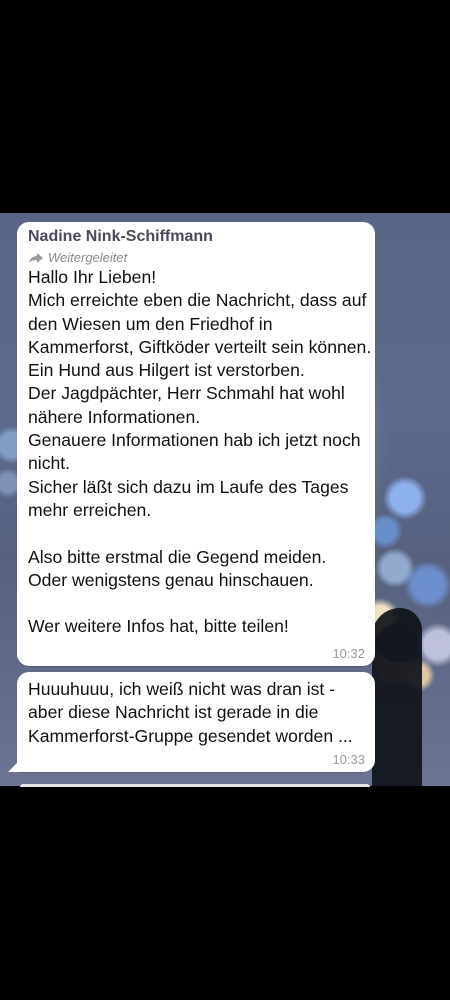  I want to click on message-timestamp: 10:32, so click(348, 653).